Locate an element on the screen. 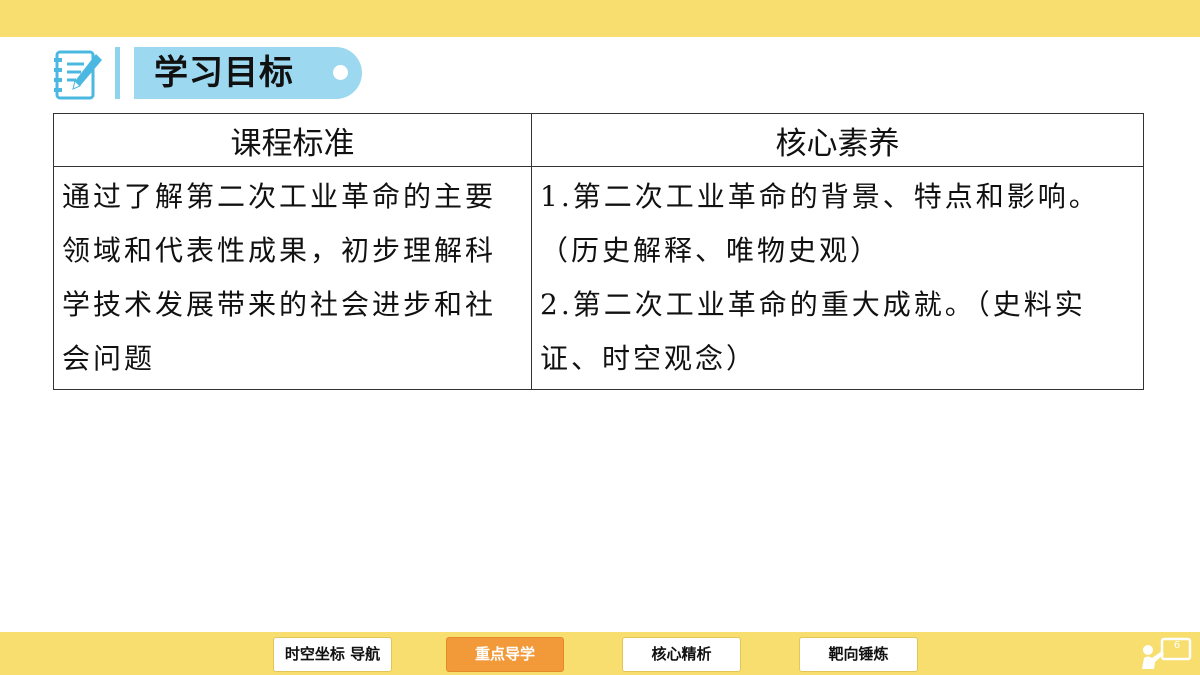  nav-button-core-analysis: 核心精析 is located at coordinates (681, 654).